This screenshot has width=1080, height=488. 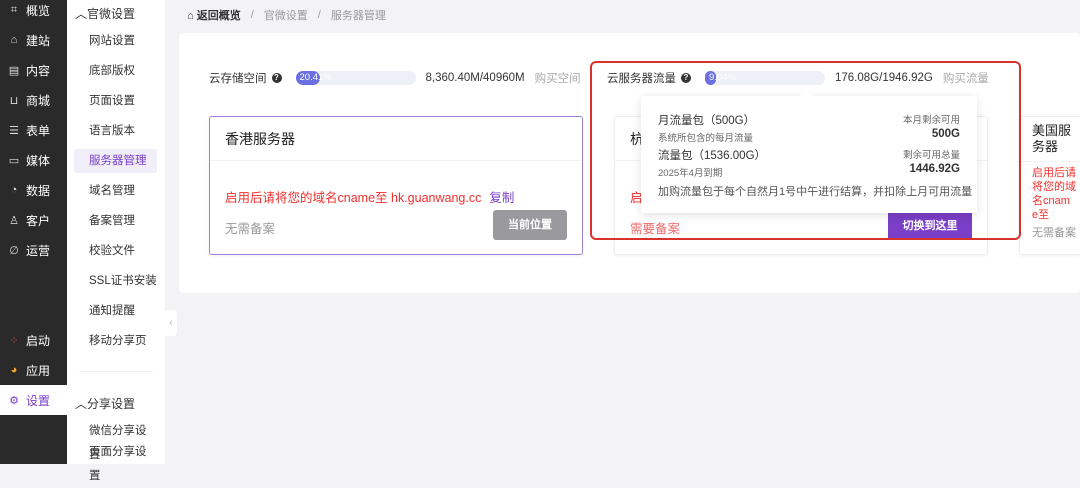 What do you see at coordinates (33, 70) in the screenshot?
I see `nav-content: ▤ 内容` at bounding box center [33, 70].